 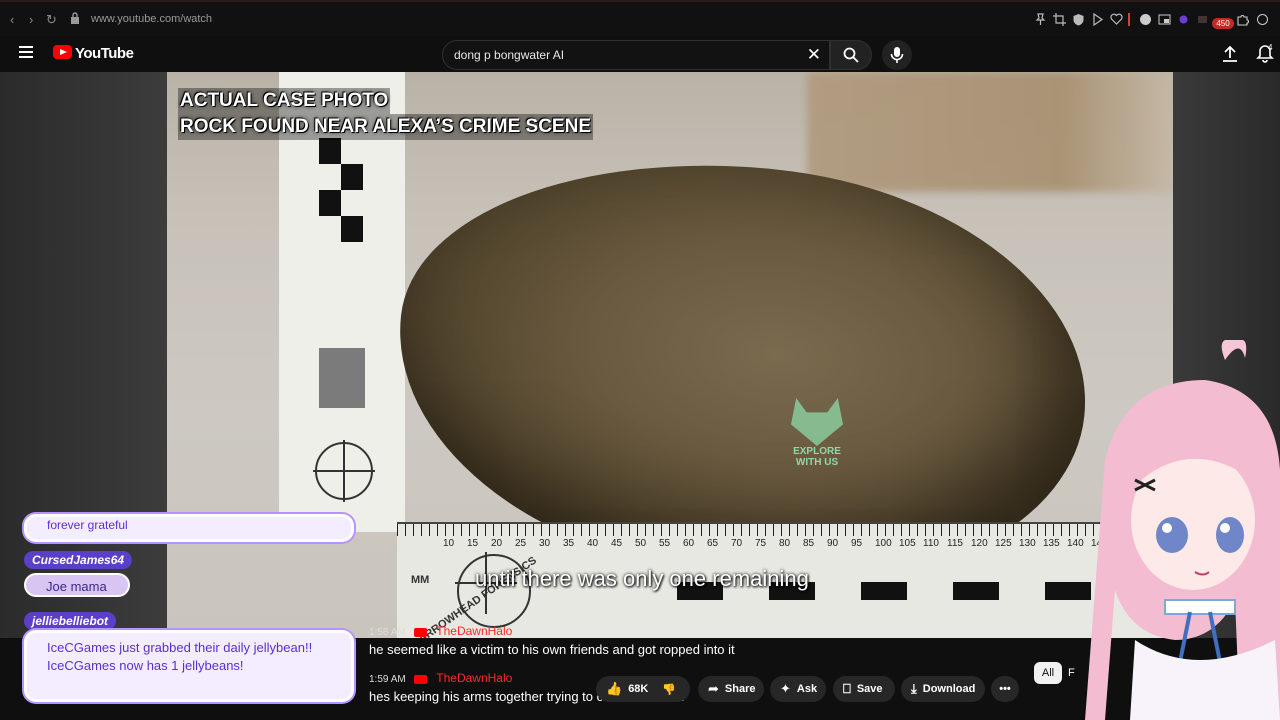 I want to click on youtube-logo-text: YouTube, so click(x=104, y=53).